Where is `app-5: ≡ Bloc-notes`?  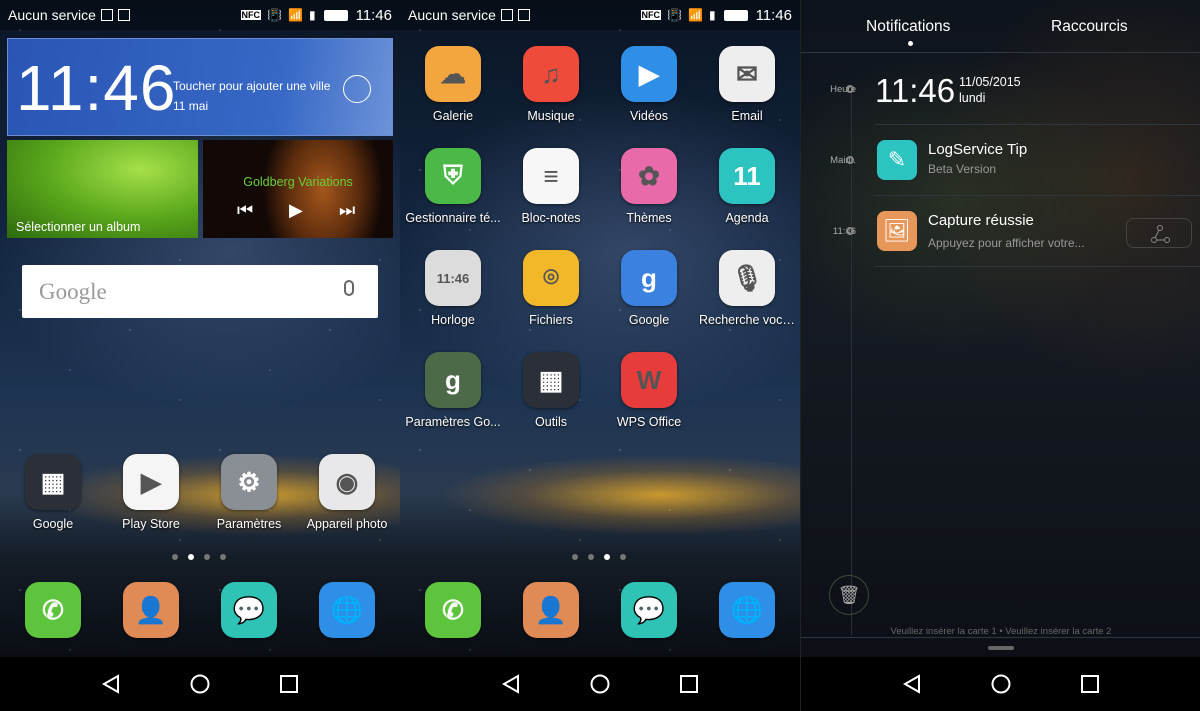
app-5: ≡ Bloc-notes is located at coordinates (551, 186).